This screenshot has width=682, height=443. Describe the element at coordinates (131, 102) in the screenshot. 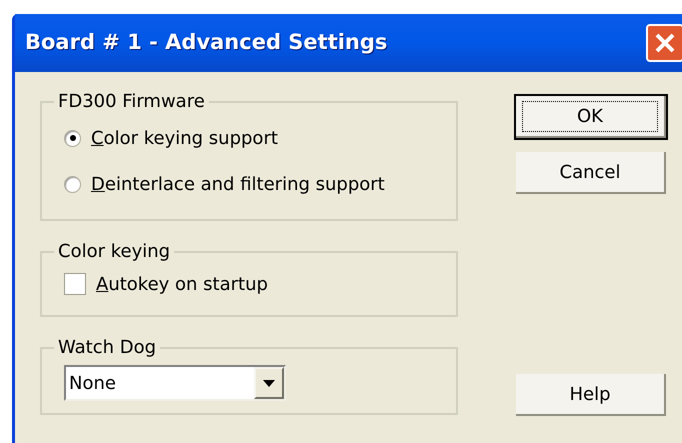

I see `group-title: FD300 Firmware` at that location.